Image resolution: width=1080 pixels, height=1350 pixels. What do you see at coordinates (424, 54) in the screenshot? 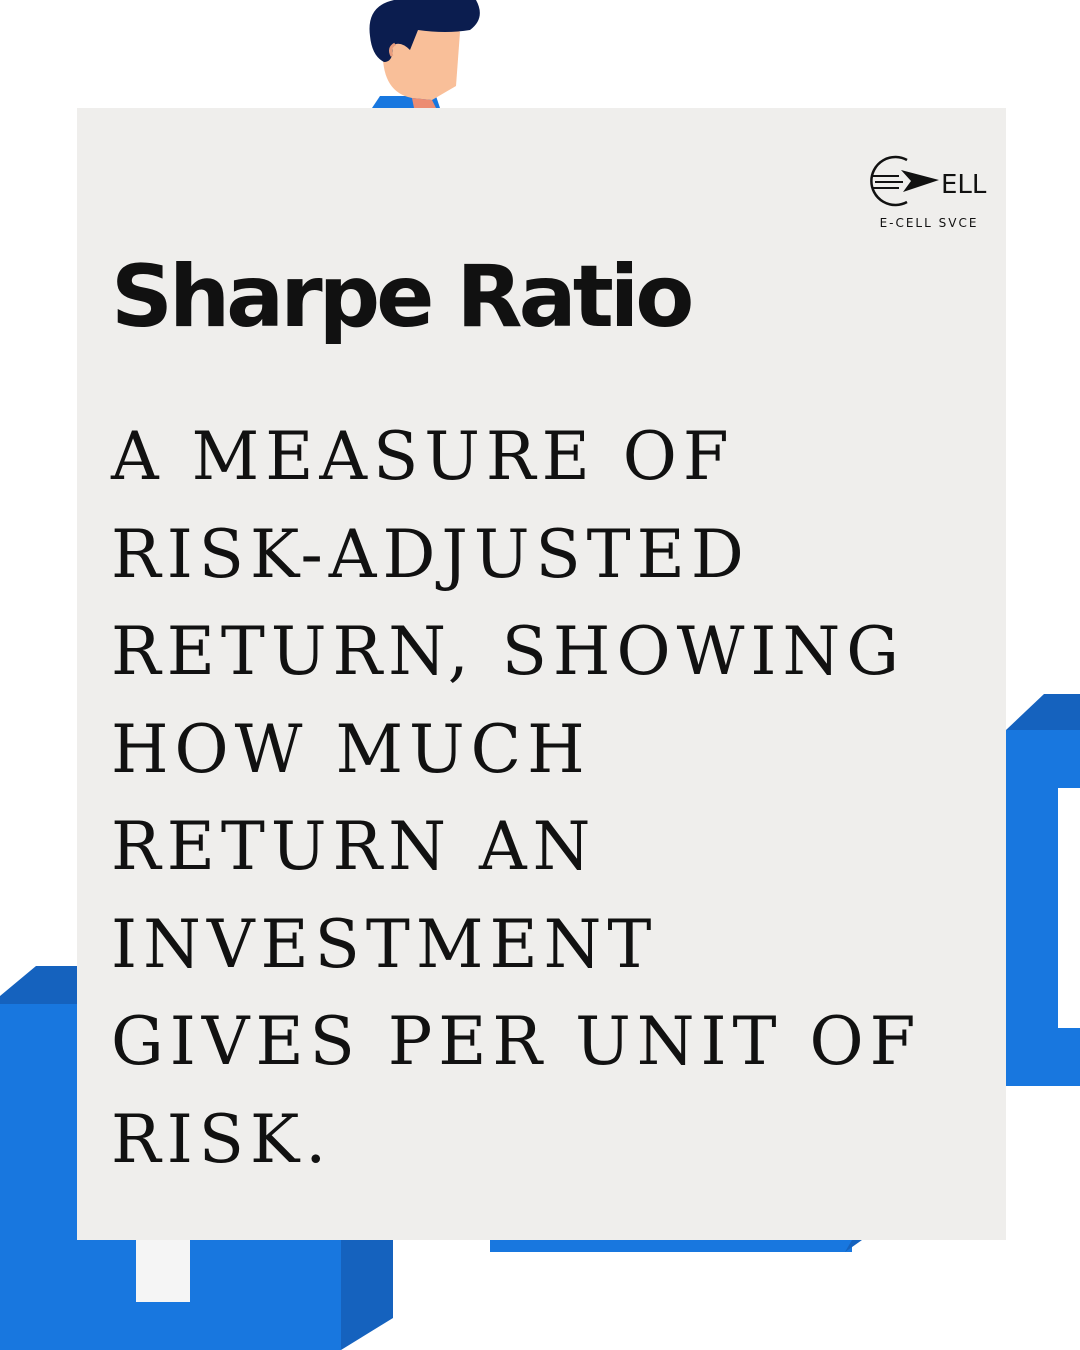
I see `person-illustration` at bounding box center [424, 54].